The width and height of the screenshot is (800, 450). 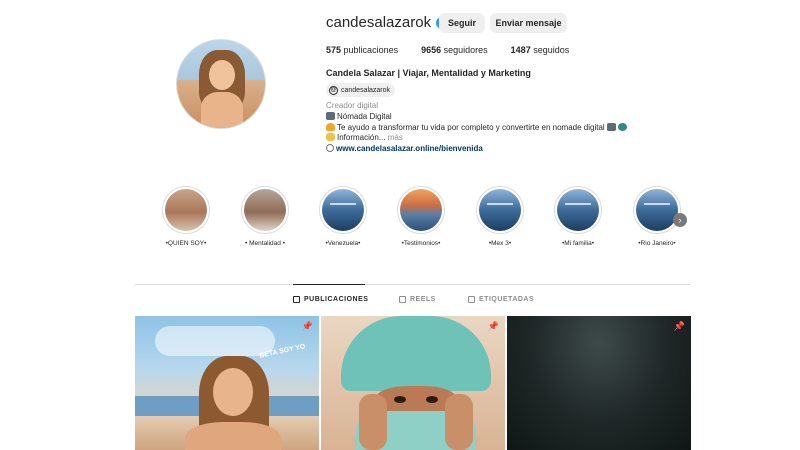 What do you see at coordinates (343, 243) in the screenshot?
I see `highlight-label: •Venezuela•` at bounding box center [343, 243].